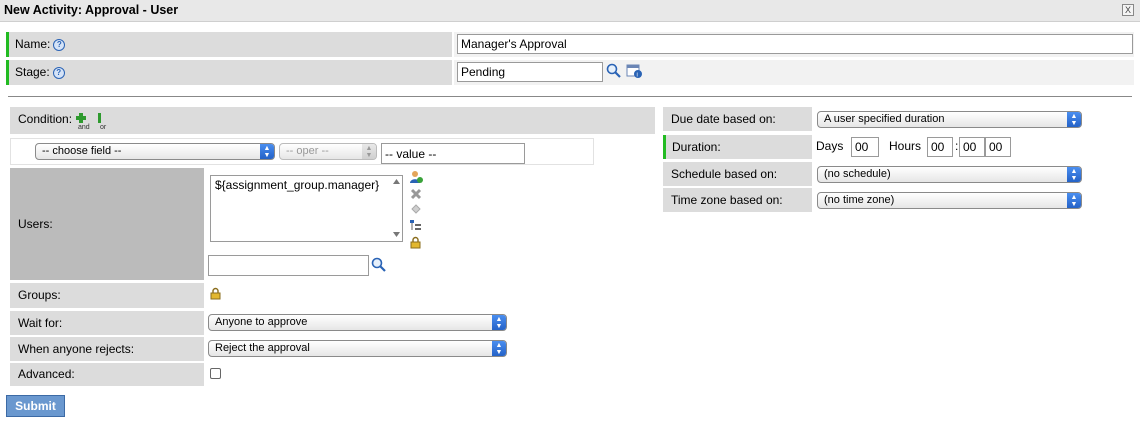  Describe the element at coordinates (696, 147) in the screenshot. I see `duration-label: Duration:` at that location.